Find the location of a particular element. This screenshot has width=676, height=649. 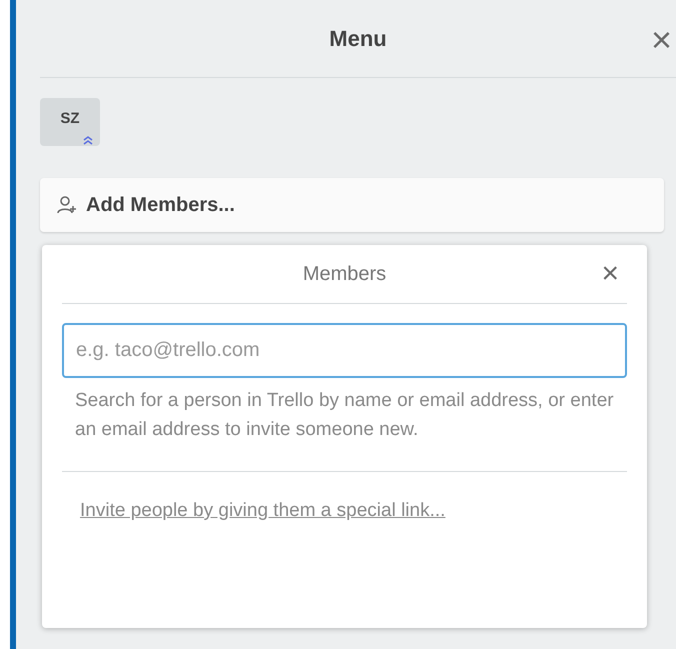

member-avatar: SZ is located at coordinates (70, 122).